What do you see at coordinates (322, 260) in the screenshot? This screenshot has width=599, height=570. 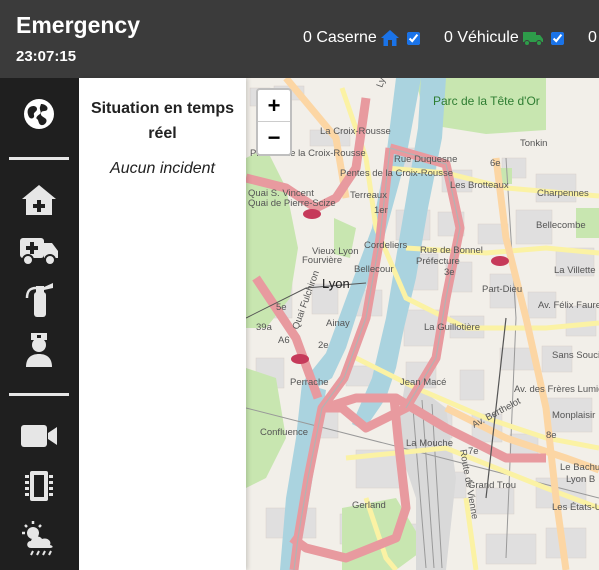 I see `map-label: Fourvière` at bounding box center [322, 260].